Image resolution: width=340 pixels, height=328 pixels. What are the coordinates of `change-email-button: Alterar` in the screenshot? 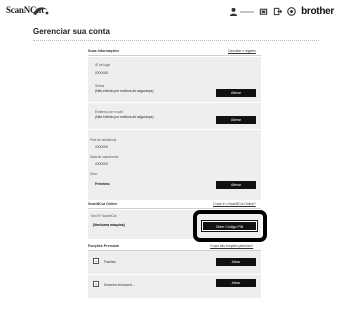 It's located at (236, 120).